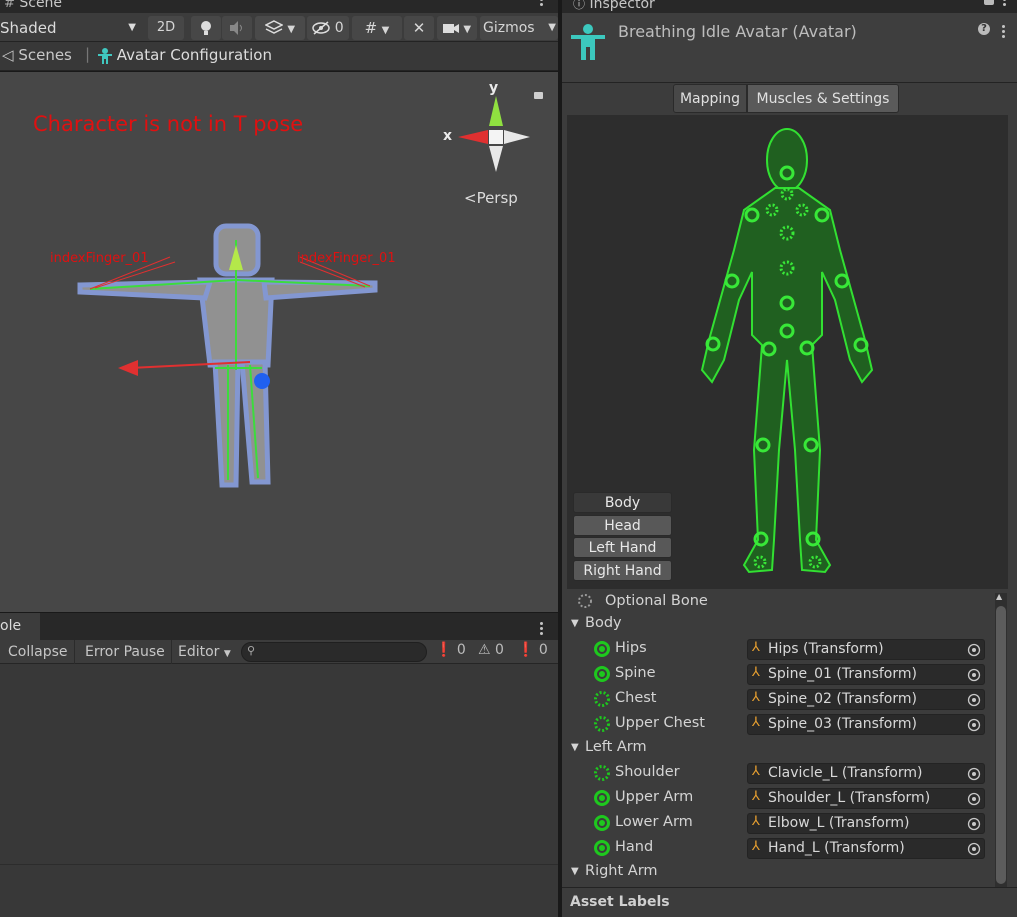 The width and height of the screenshot is (1017, 917). I want to click on bone-row: Spine ⅄ Spine_01 (Transform), so click(779, 675).